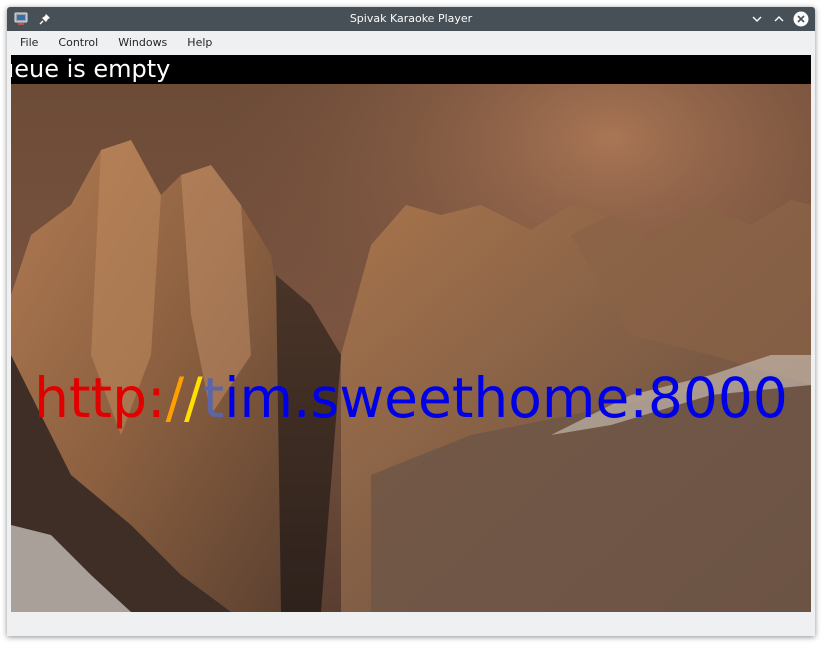 The height and width of the screenshot is (649, 828). I want to click on title-bar: Spivak Karaoke Player, so click(411, 19).